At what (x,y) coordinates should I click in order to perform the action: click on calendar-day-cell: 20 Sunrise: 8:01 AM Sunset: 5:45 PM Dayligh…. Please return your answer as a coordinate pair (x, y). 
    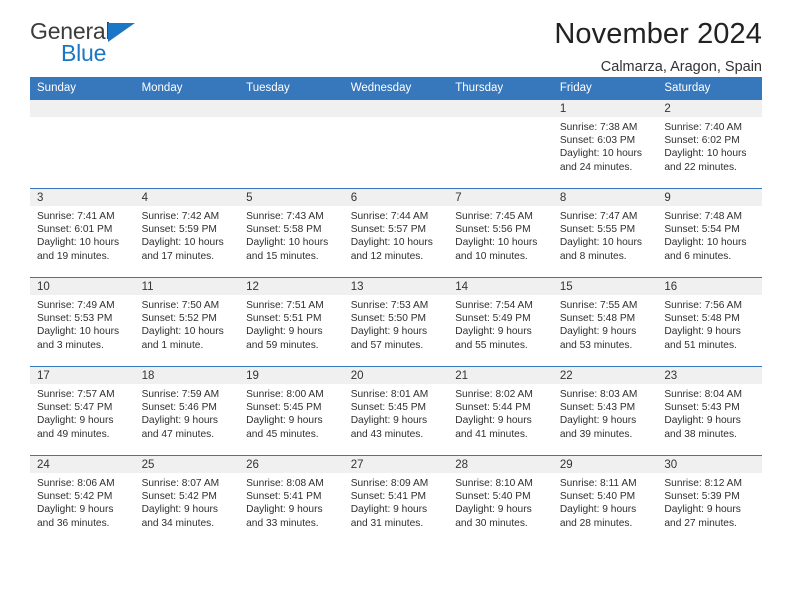
    Looking at the image, I should click on (396, 411).